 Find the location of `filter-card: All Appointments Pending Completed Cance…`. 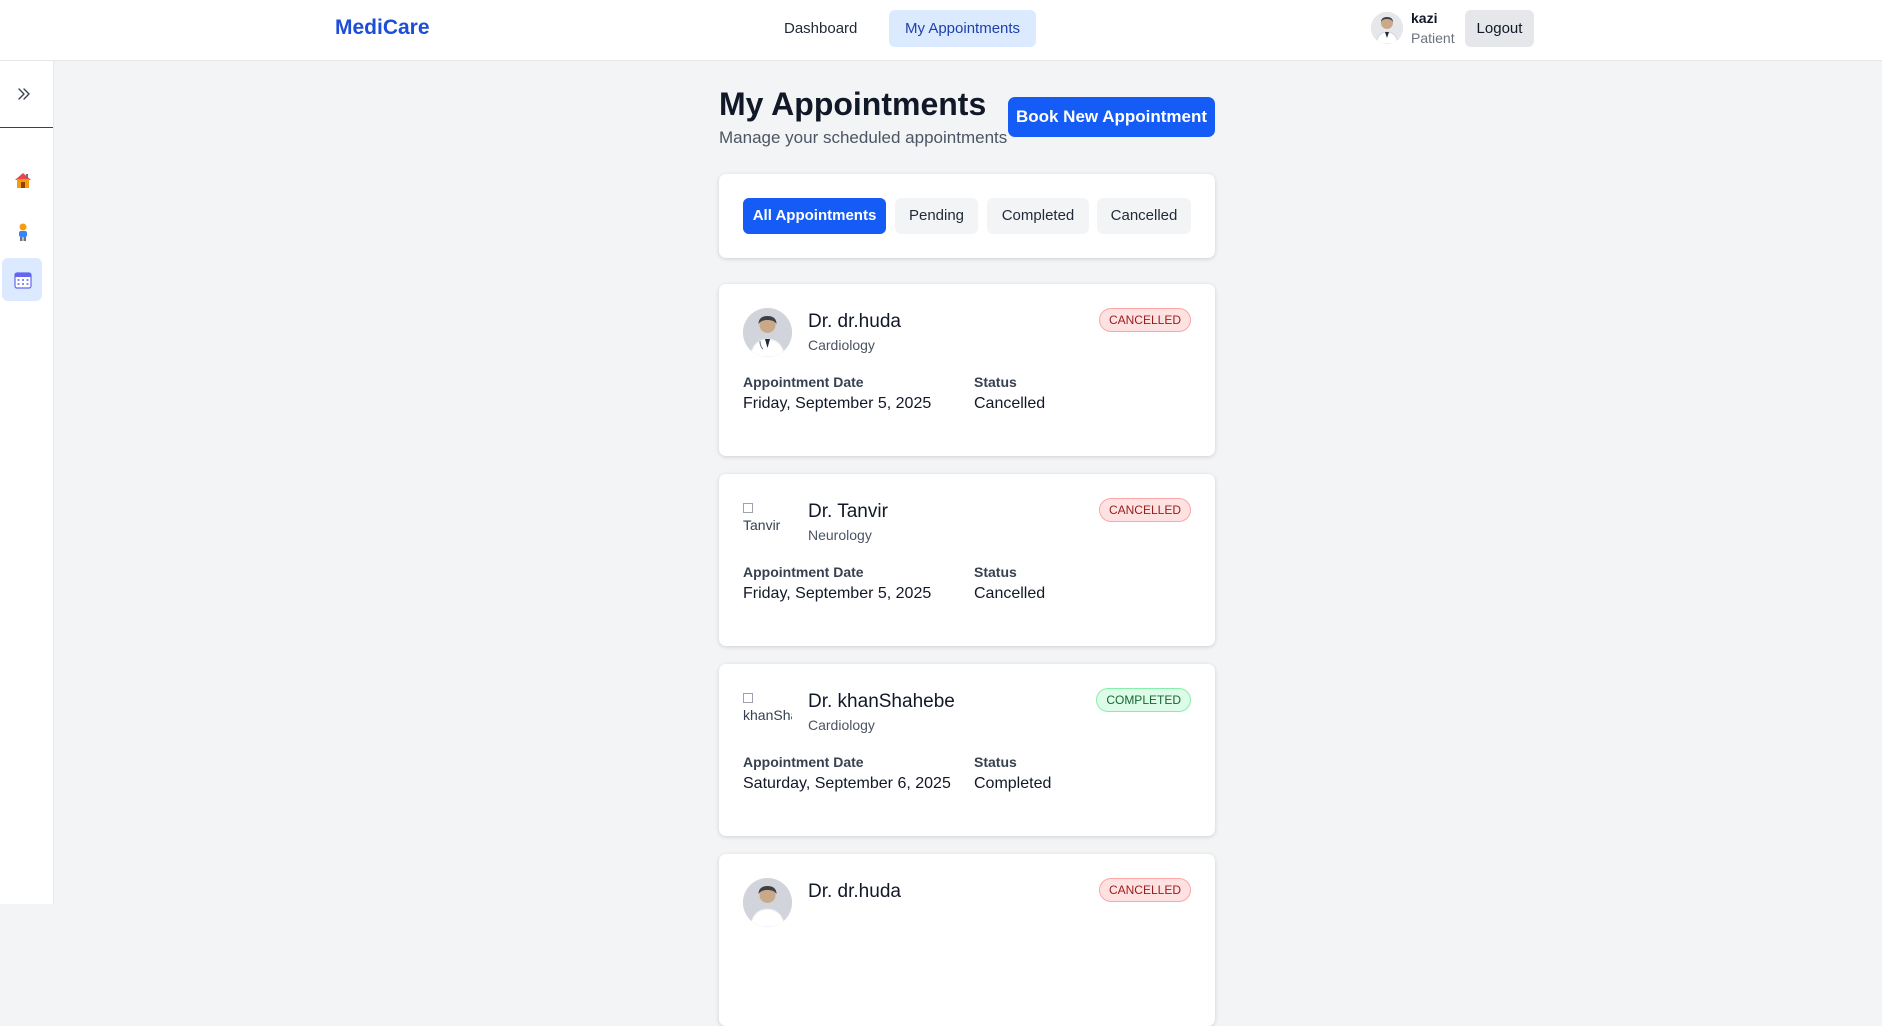

filter-card: All Appointments Pending Completed Cance… is located at coordinates (967, 216).